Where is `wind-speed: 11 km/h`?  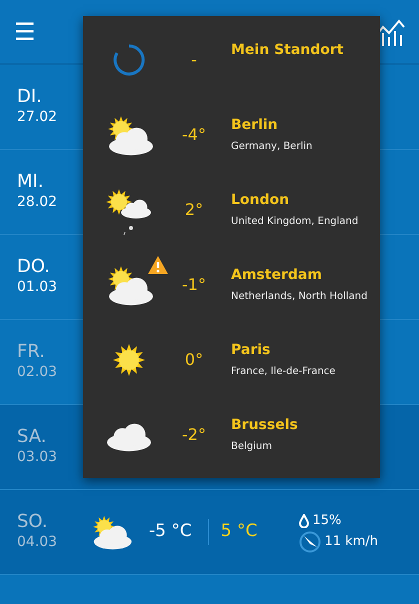 wind-speed: 11 km/h is located at coordinates (351, 542).